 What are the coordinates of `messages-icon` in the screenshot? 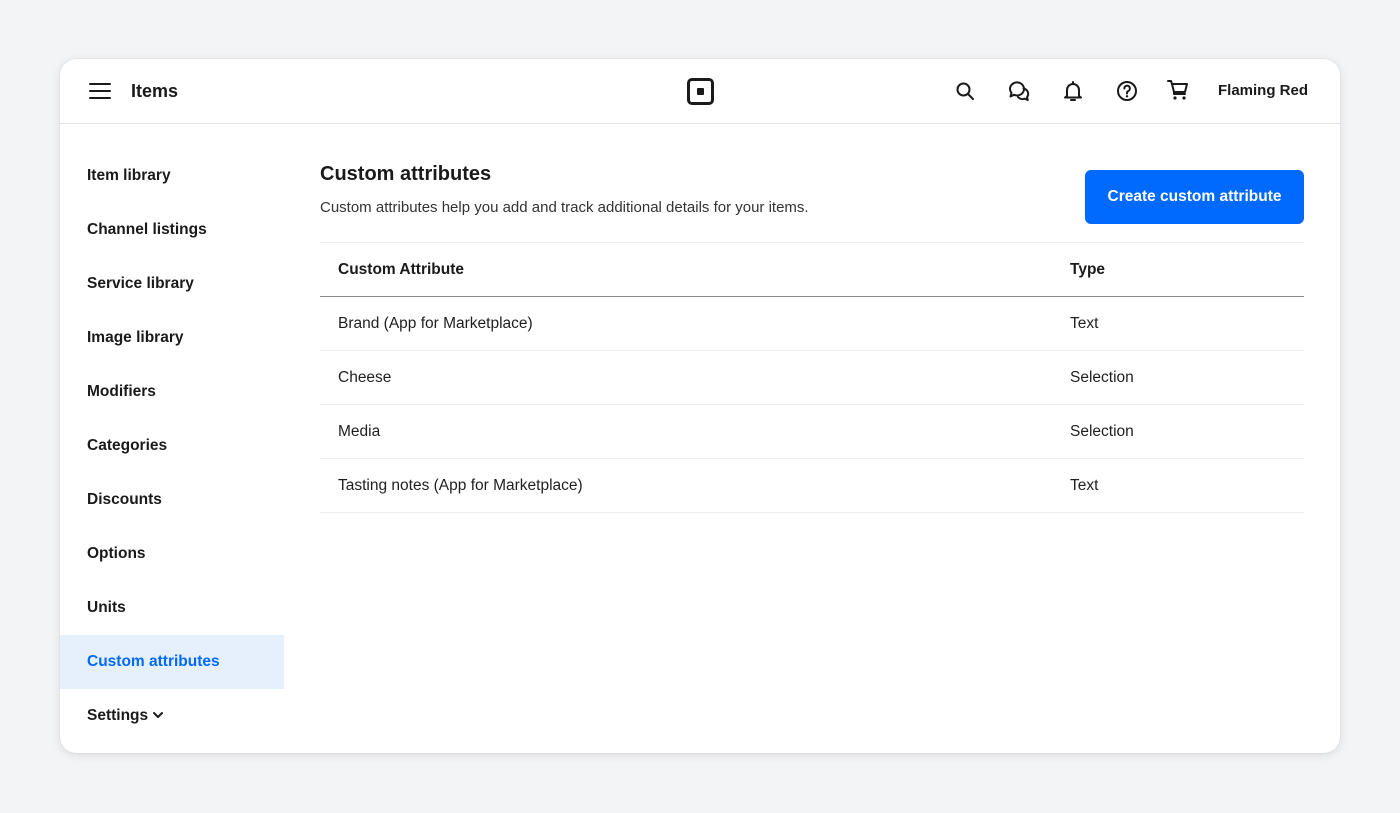 It's located at (1019, 91).